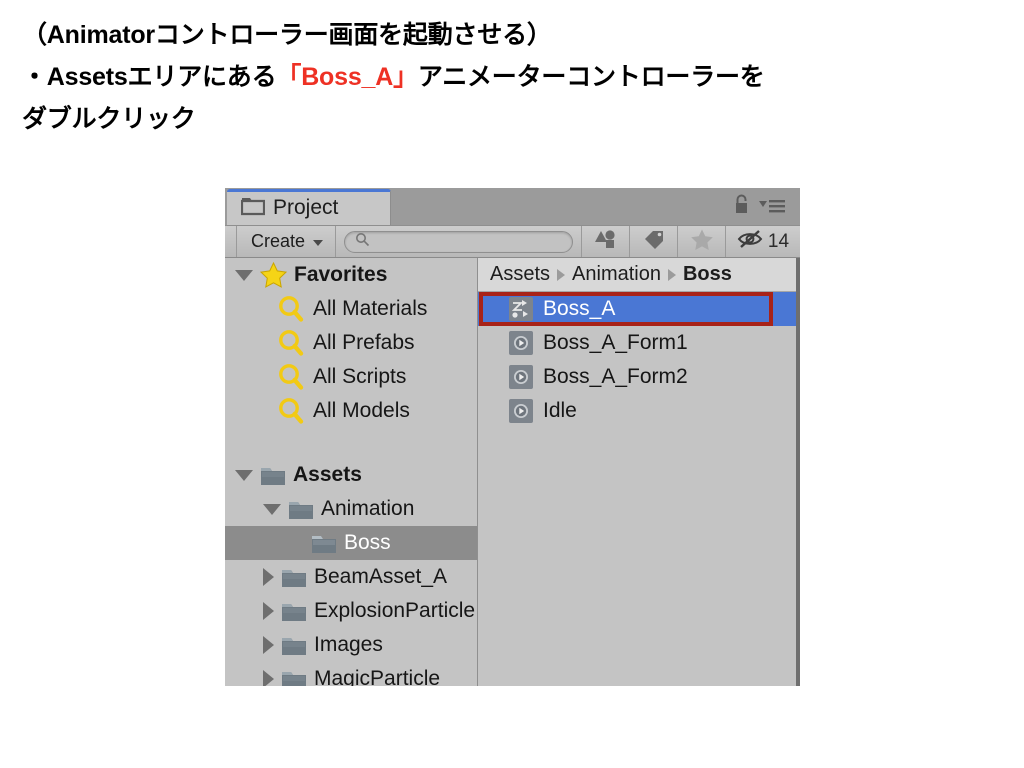 The width and height of the screenshot is (1024, 768). What do you see at coordinates (109, 119) in the screenshot?
I see `instruction-line-3: ダブルクリック` at bounding box center [109, 119].